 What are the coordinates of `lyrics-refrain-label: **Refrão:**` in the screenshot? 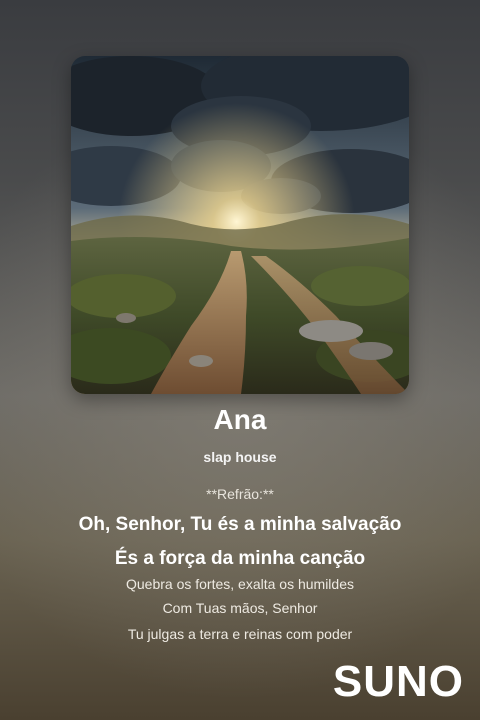 It's located at (240, 494).